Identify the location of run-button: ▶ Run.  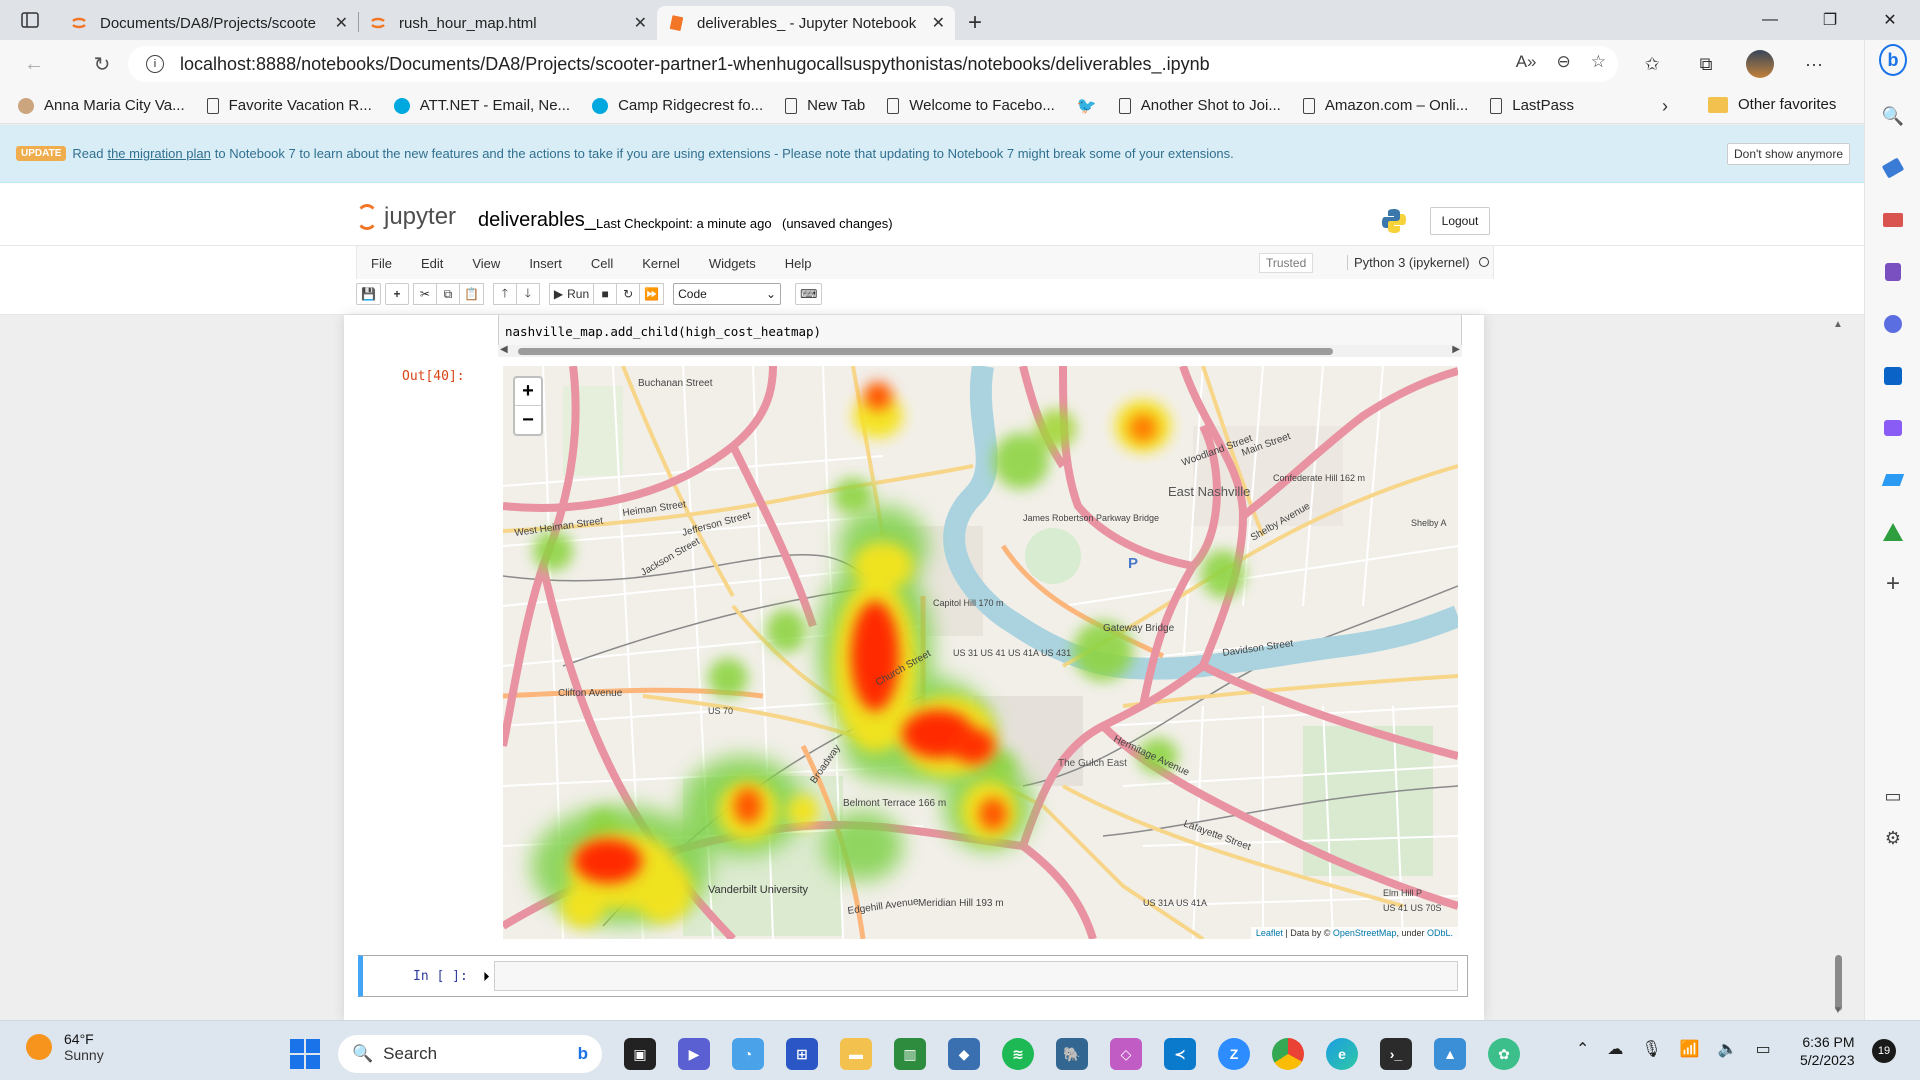
(571, 294).